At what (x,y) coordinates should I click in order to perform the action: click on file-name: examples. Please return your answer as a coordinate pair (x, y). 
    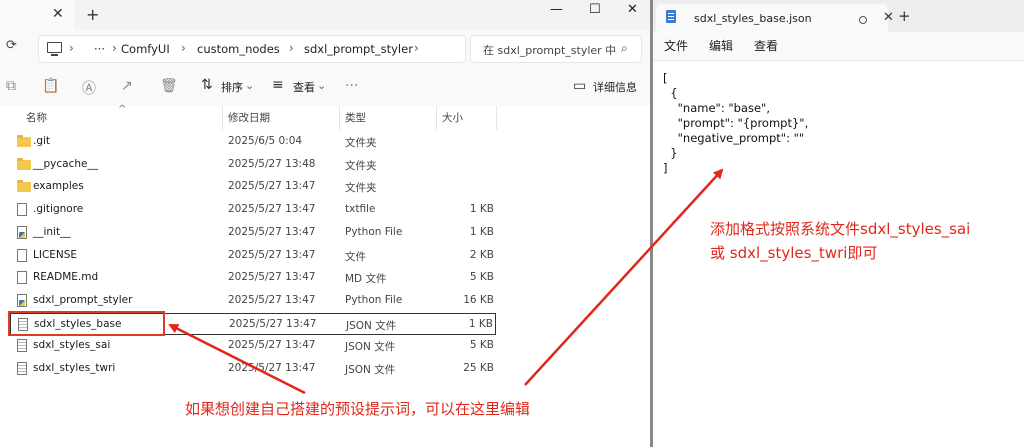
    Looking at the image, I should click on (58, 186).